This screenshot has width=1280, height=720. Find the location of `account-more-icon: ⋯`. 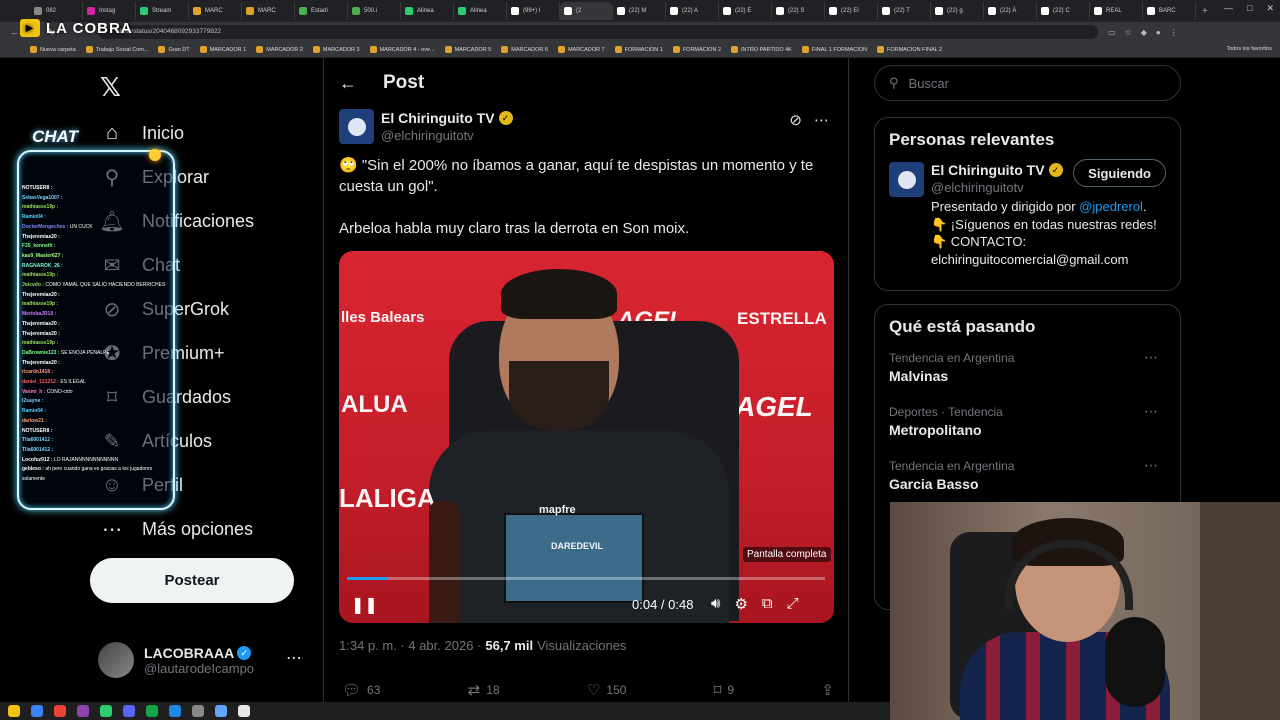

account-more-icon: ⋯ is located at coordinates (294, 658).